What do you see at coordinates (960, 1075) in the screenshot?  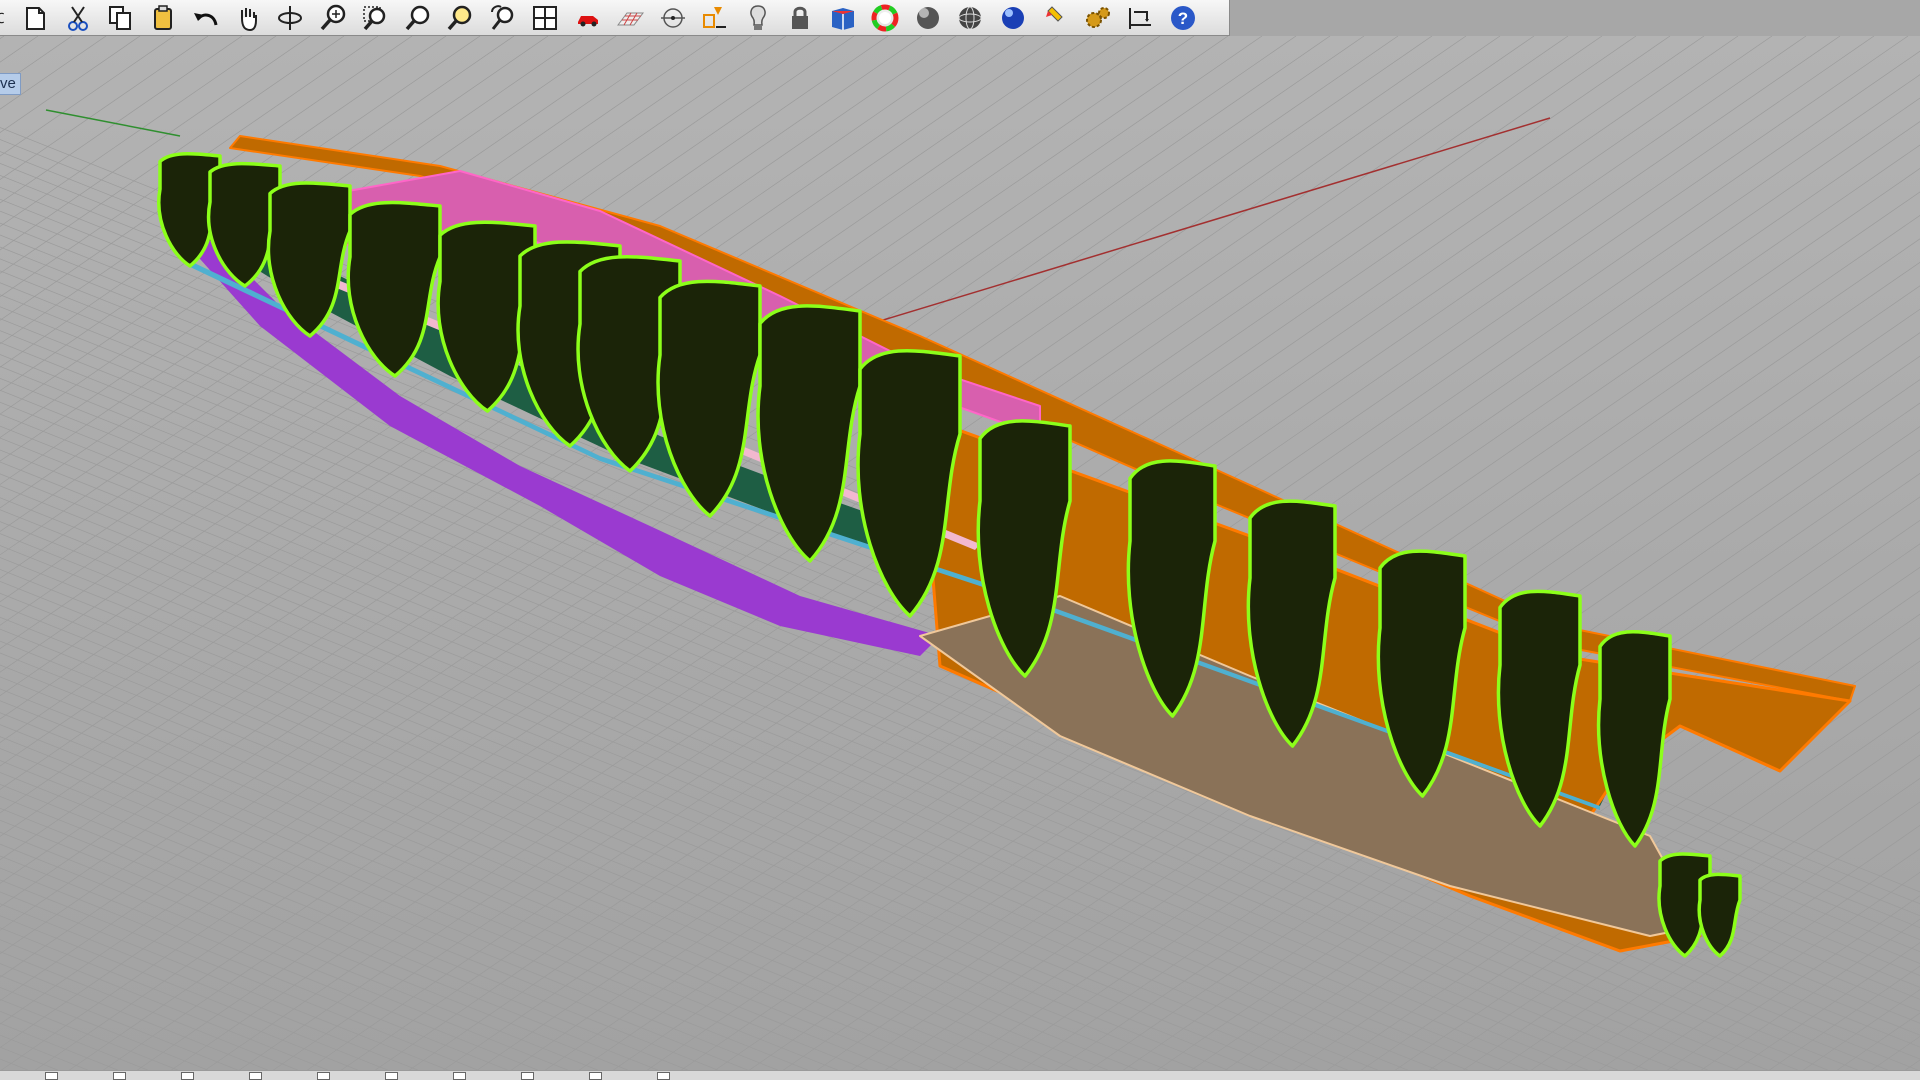 I see `osnap-status-bar` at bounding box center [960, 1075].